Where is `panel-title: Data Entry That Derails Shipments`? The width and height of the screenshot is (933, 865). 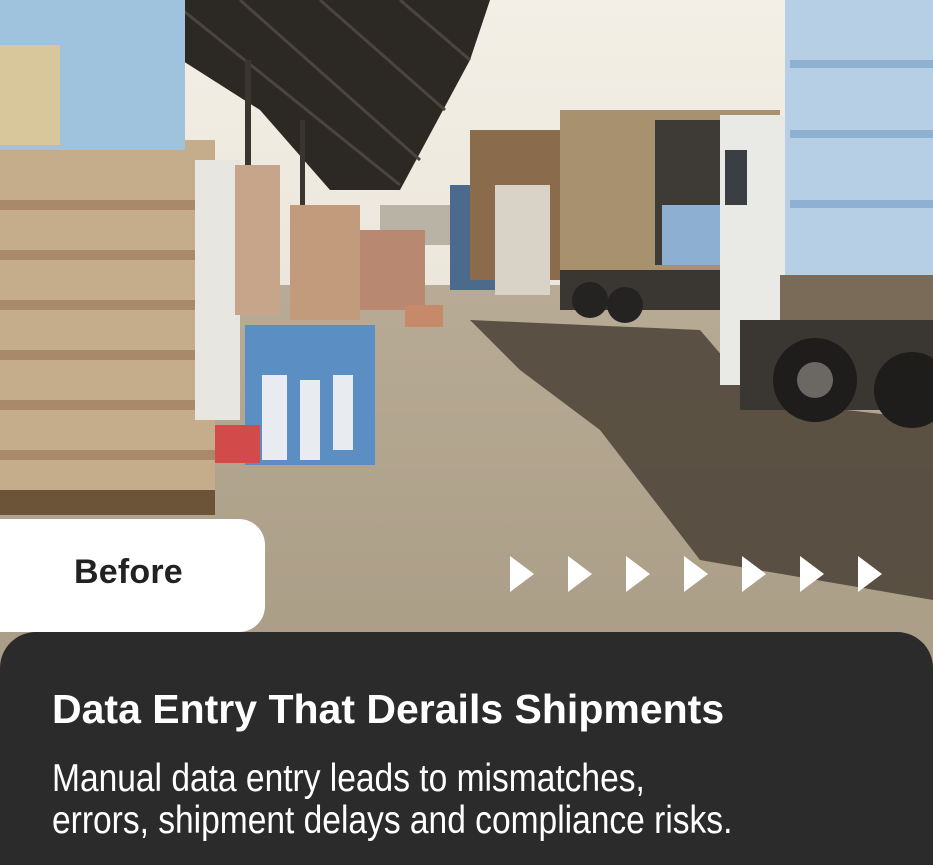 panel-title: Data Entry That Derails Shipments is located at coordinates (388, 709).